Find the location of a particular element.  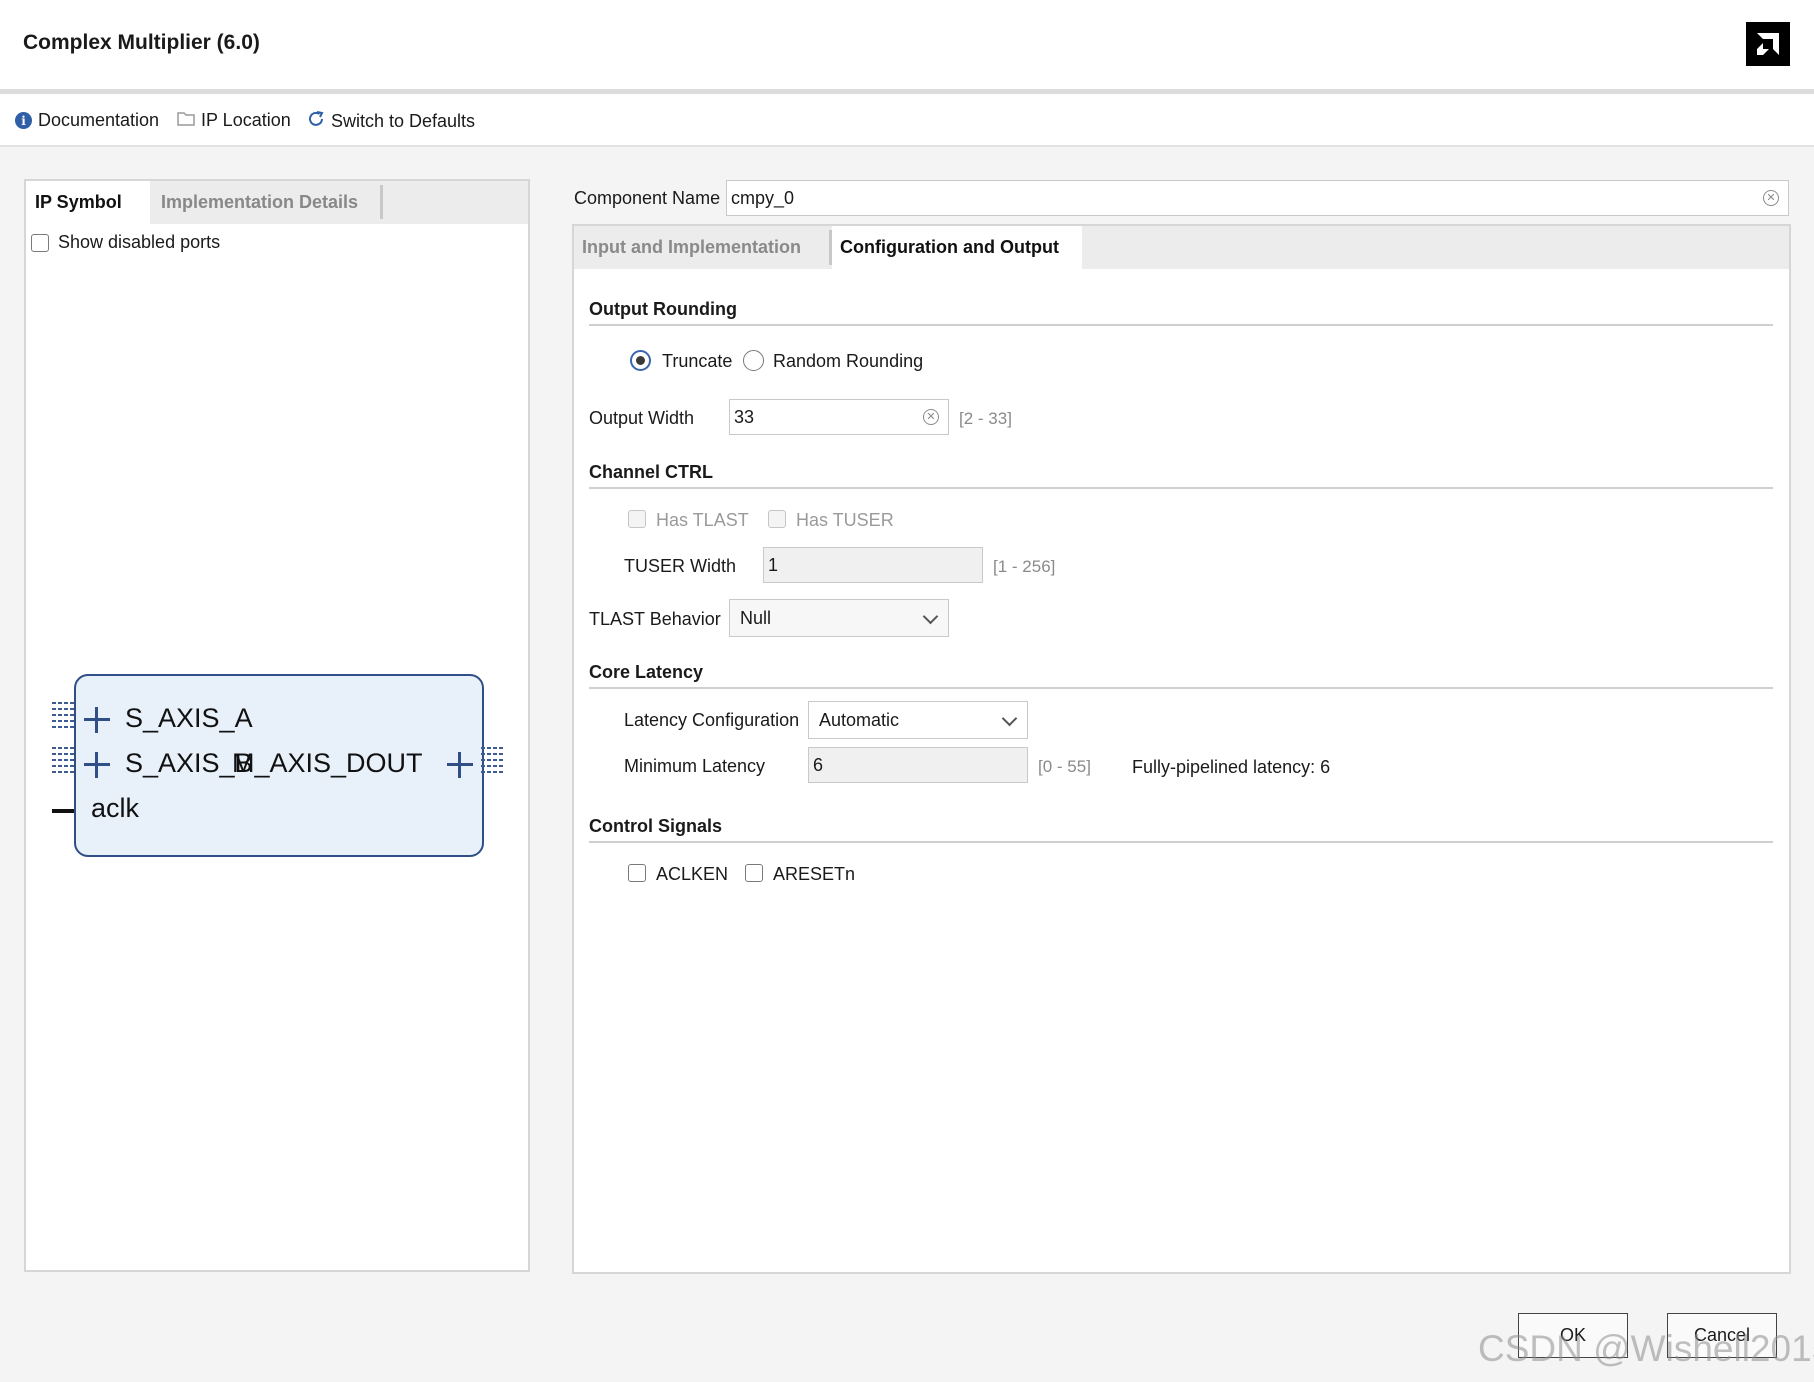

dialog-title: Complex Multiplier (6.0) is located at coordinates (141, 42).